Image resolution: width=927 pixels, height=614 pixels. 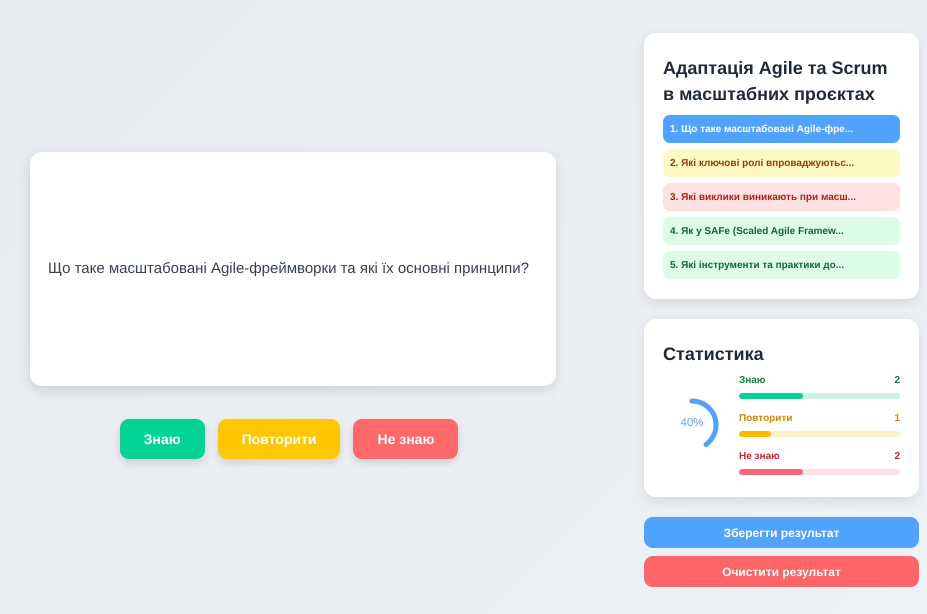 What do you see at coordinates (781, 571) in the screenshot?
I see `clear-button: Очистити результат` at bounding box center [781, 571].